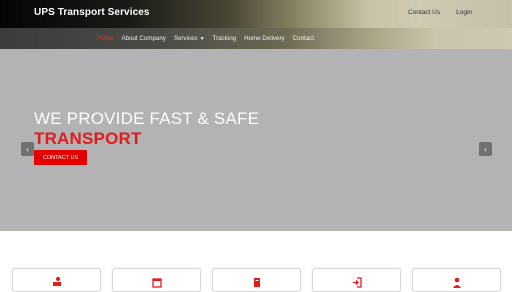 This screenshot has width=512, height=292. I want to click on top-links: Contact Us Login, so click(440, 12).